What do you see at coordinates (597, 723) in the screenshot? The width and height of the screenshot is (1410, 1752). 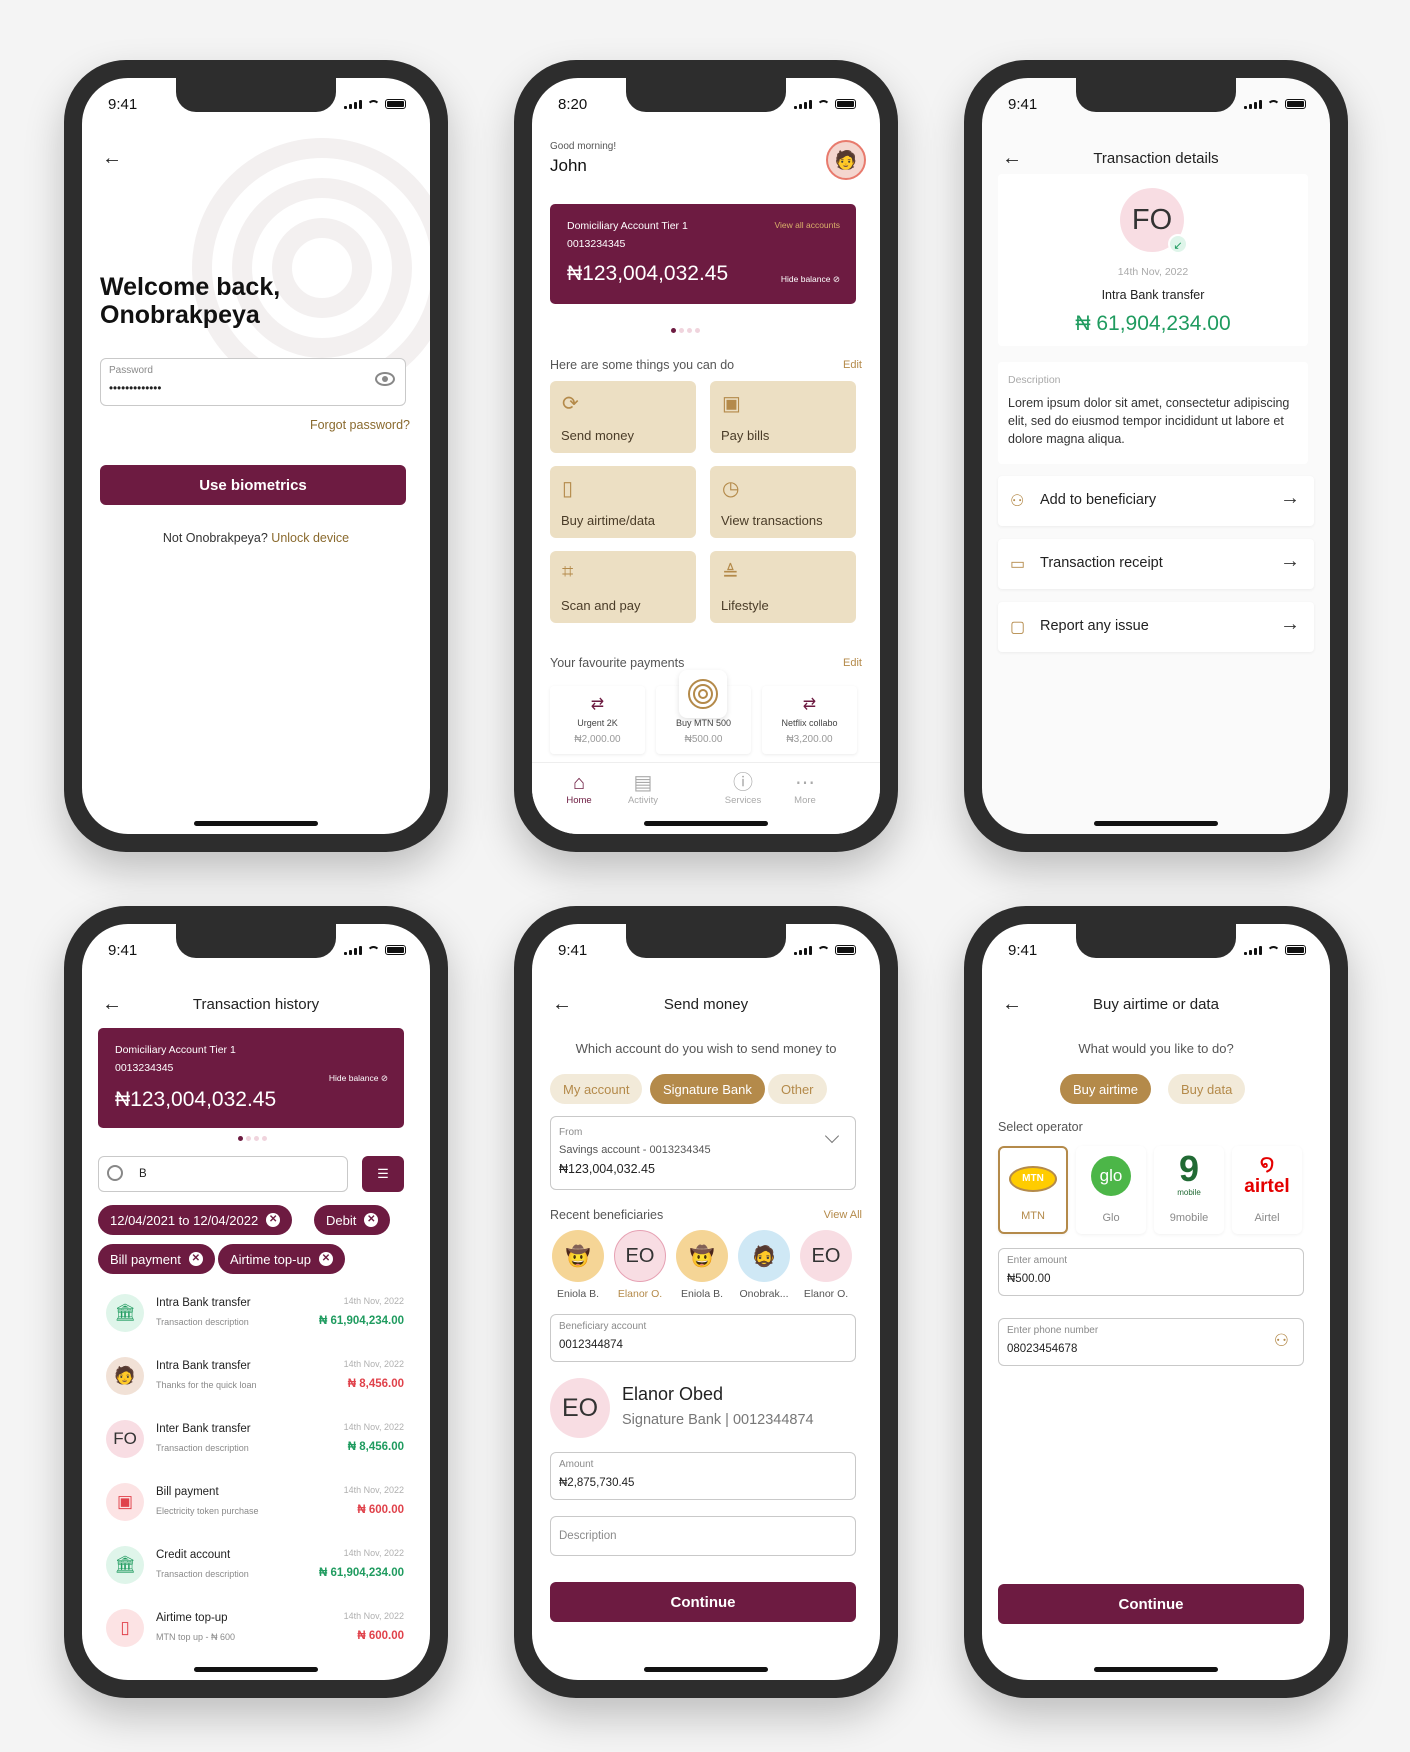 I see `fav-name: Urgent 2K` at bounding box center [597, 723].